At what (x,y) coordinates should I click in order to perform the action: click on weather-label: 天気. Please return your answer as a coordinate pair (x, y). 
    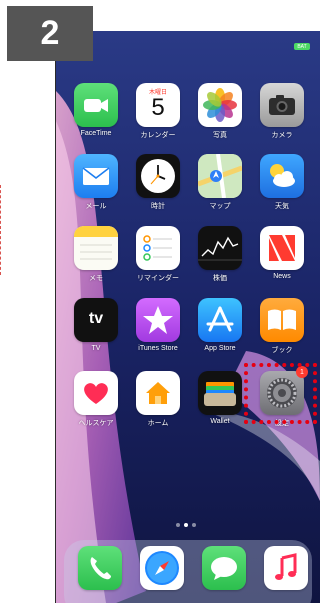
    Looking at the image, I should click on (282, 206).